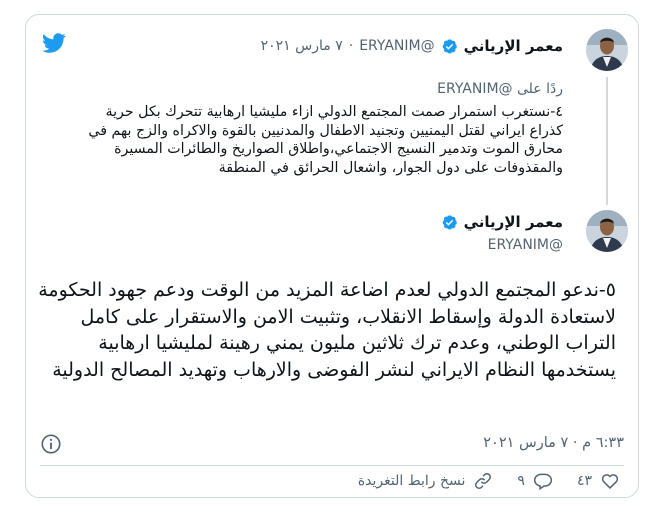 Image resolution: width=664 pixels, height=515 pixels. I want to click on tweet-timestamp: ٦:٣٣ م · ٧ مارس ٢٠٢١, so click(553, 443).